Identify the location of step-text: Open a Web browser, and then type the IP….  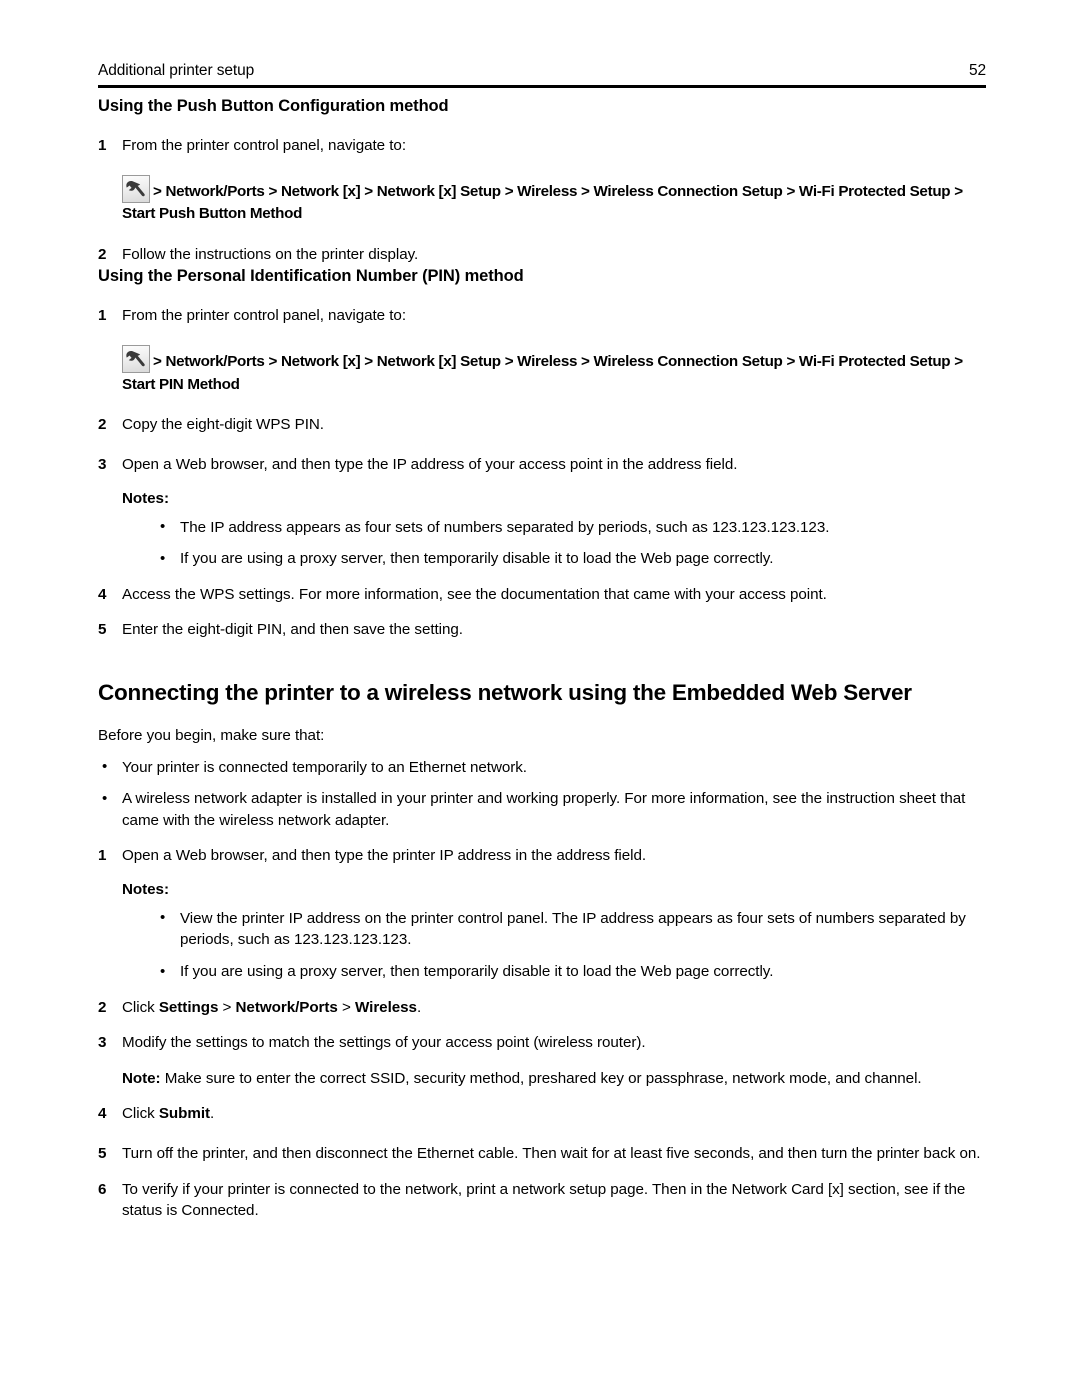
(430, 464).